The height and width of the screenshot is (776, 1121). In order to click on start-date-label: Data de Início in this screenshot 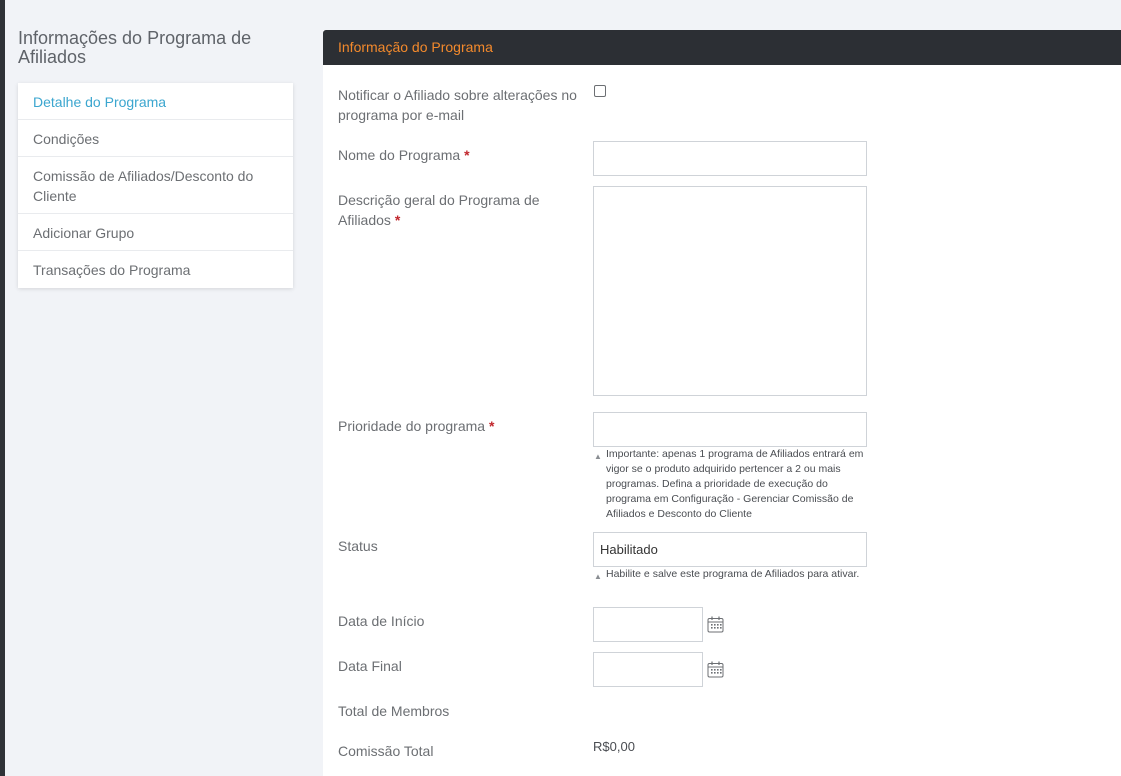, I will do `click(381, 621)`.